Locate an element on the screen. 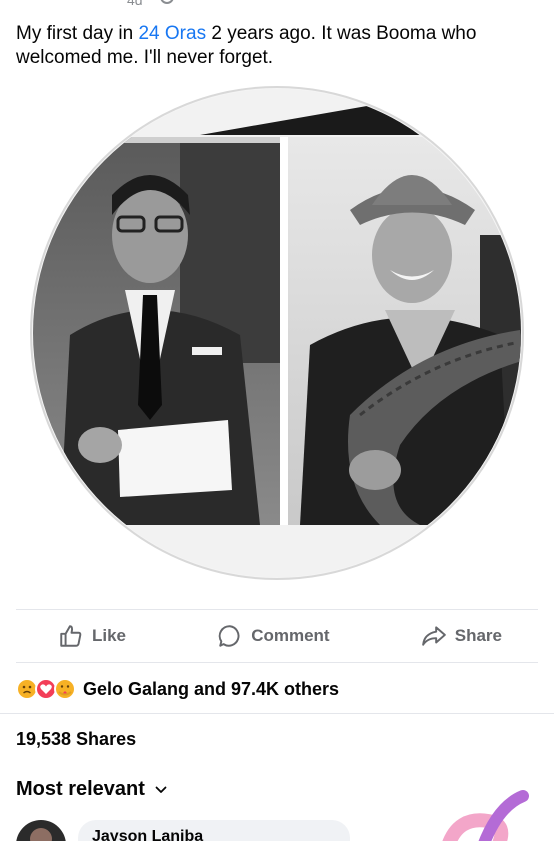 The image size is (554, 841). comment-button: Comment is located at coordinates (273, 636).